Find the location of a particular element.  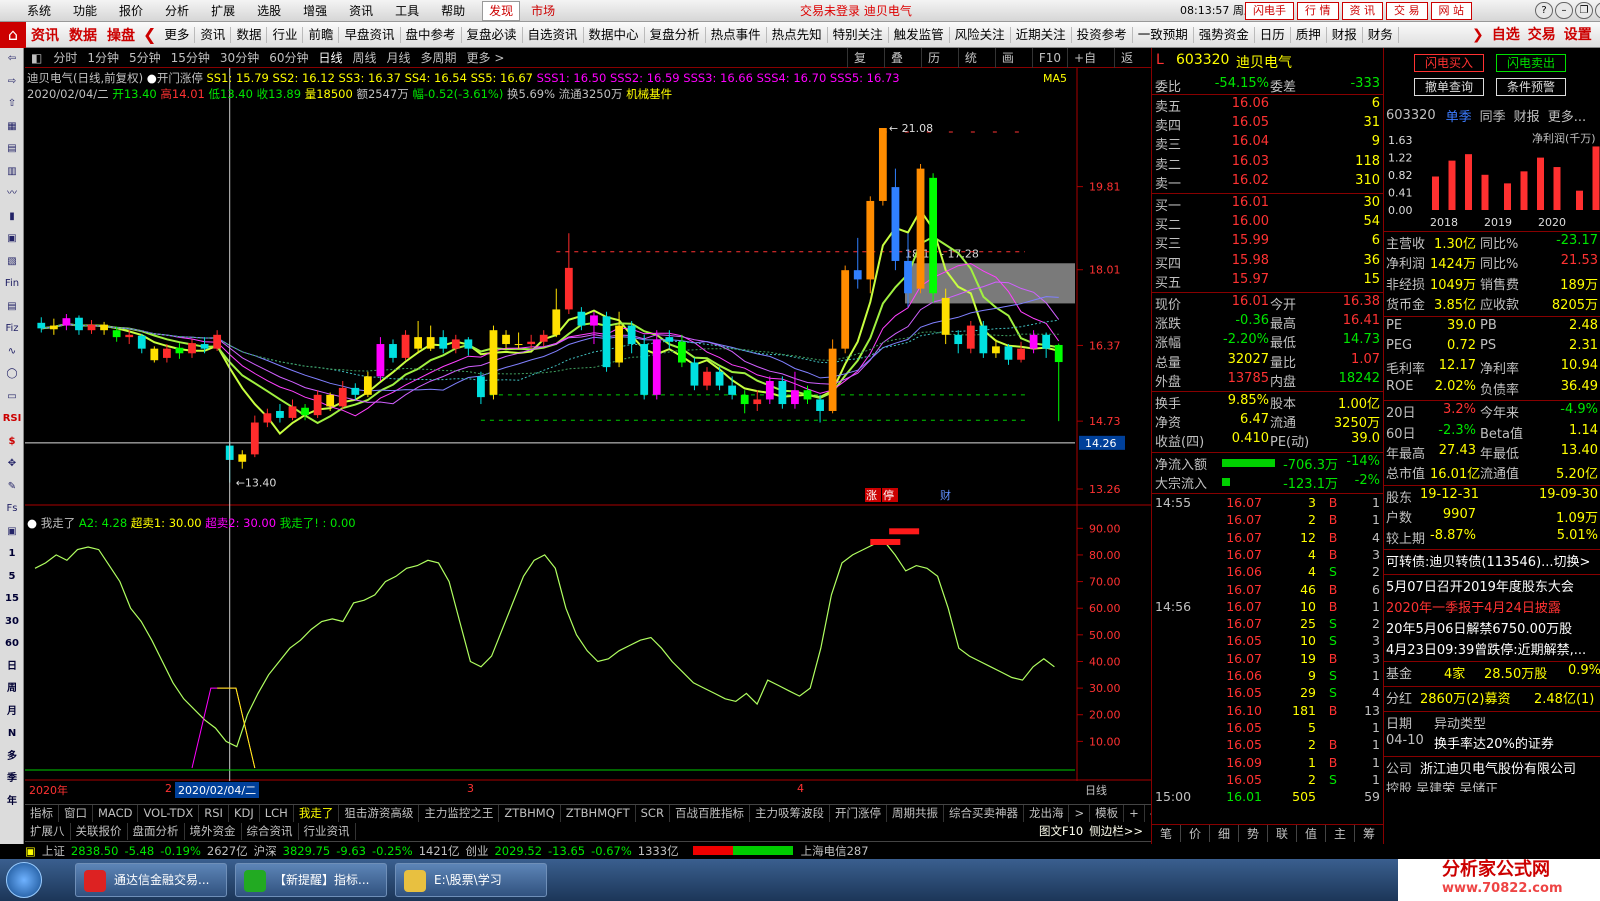

tick-tab: 筹 is located at coordinates (1369, 833).